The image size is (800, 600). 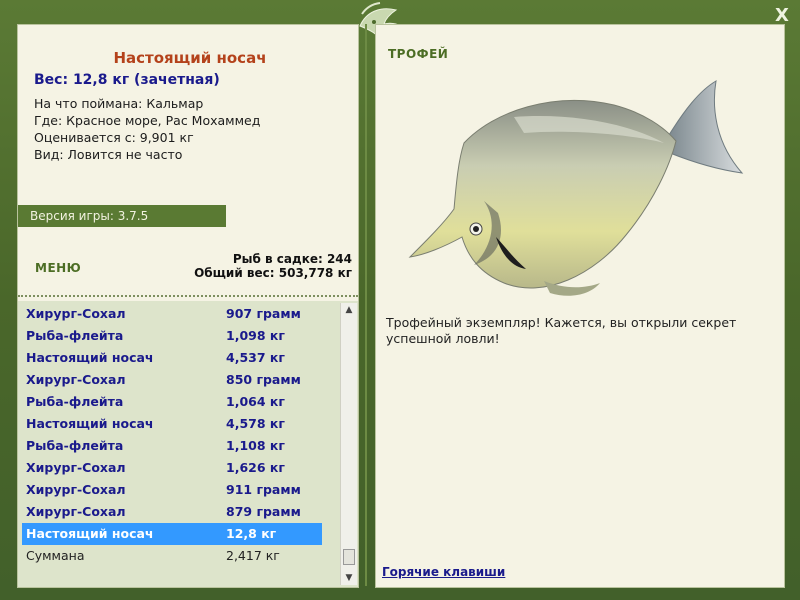 I want to click on catch-stats: Рыб в садке: 244 Общий вес: 503,778 кг, so click(x=273, y=266).